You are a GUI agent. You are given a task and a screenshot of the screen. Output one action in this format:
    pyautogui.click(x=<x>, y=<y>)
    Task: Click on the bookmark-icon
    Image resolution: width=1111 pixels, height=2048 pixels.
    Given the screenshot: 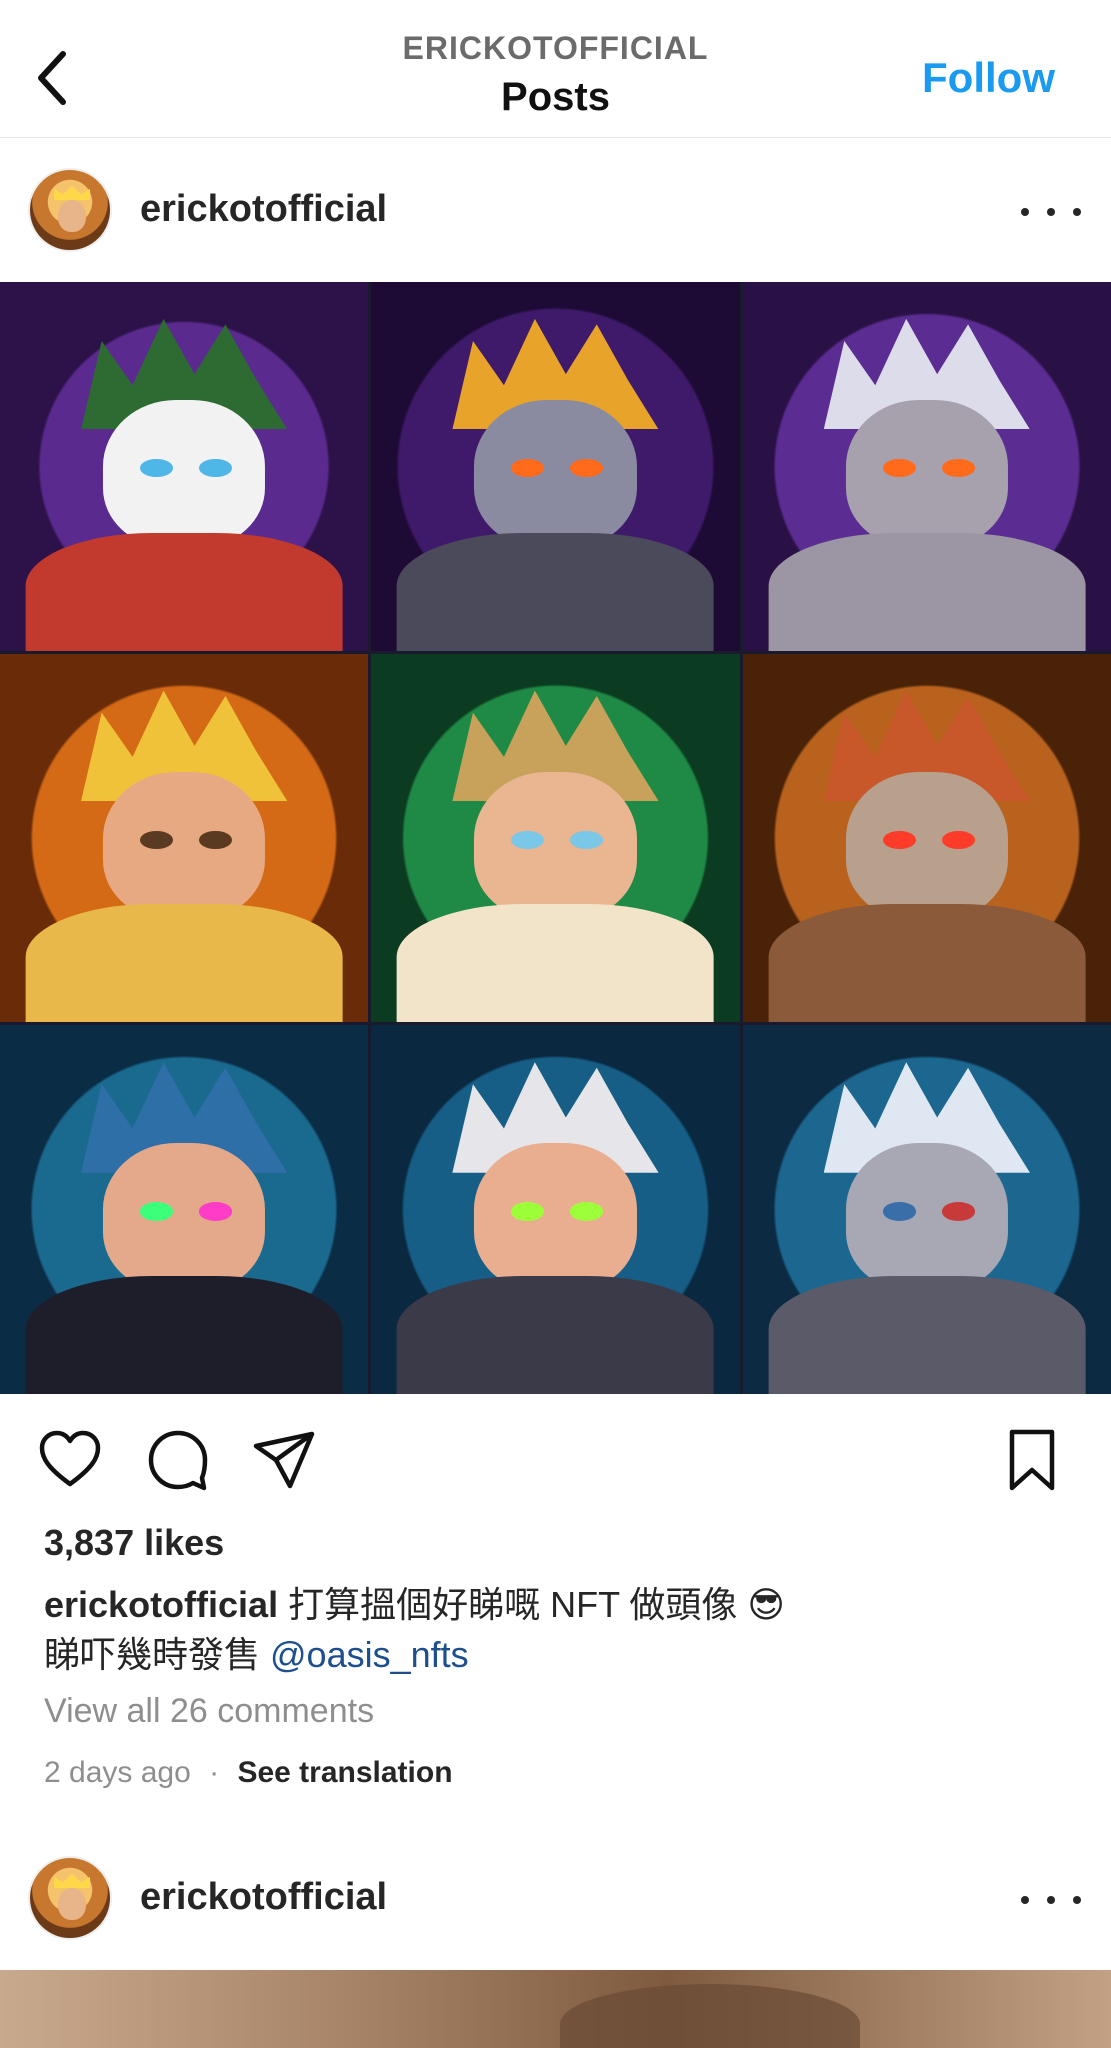 What is the action you would take?
    pyautogui.click(x=1032, y=1460)
    